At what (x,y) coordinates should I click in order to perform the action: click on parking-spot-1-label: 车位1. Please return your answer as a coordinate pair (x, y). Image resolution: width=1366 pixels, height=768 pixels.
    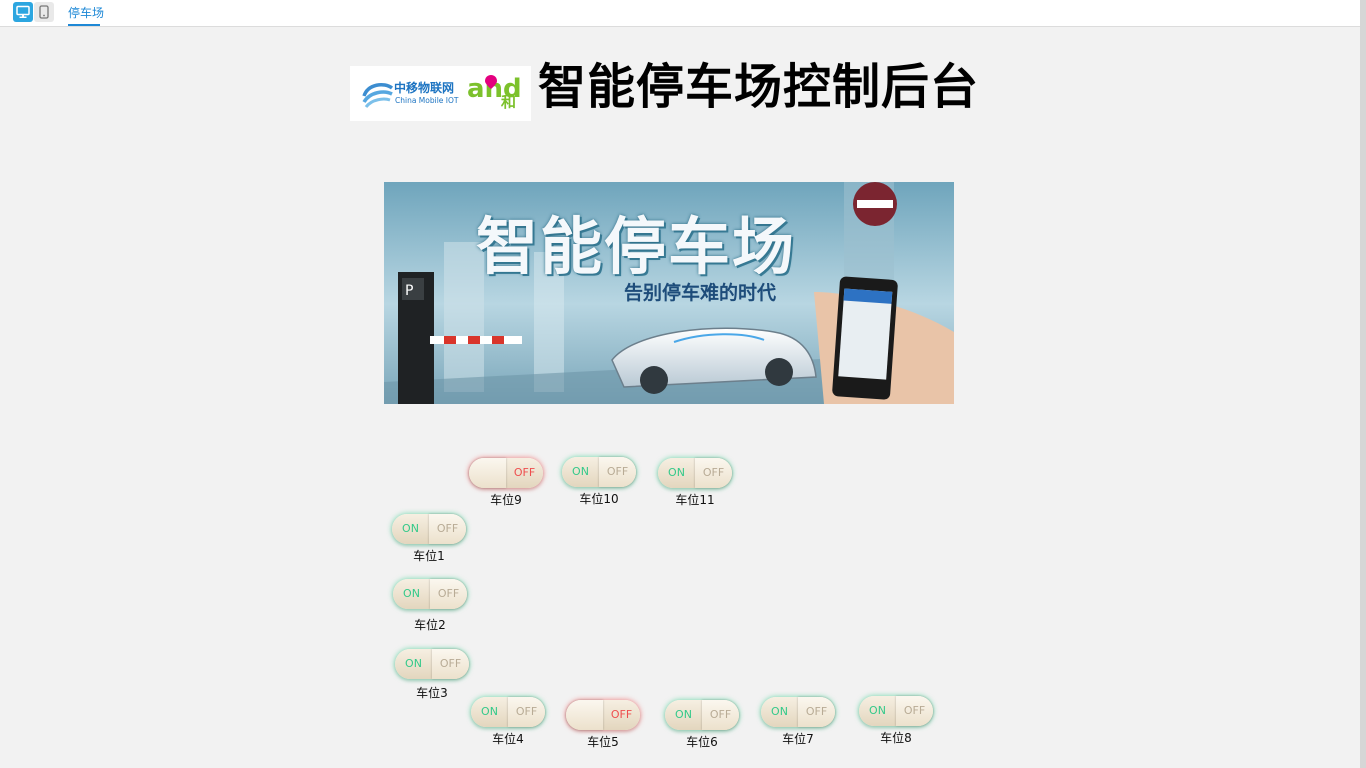
    Looking at the image, I should click on (429, 556).